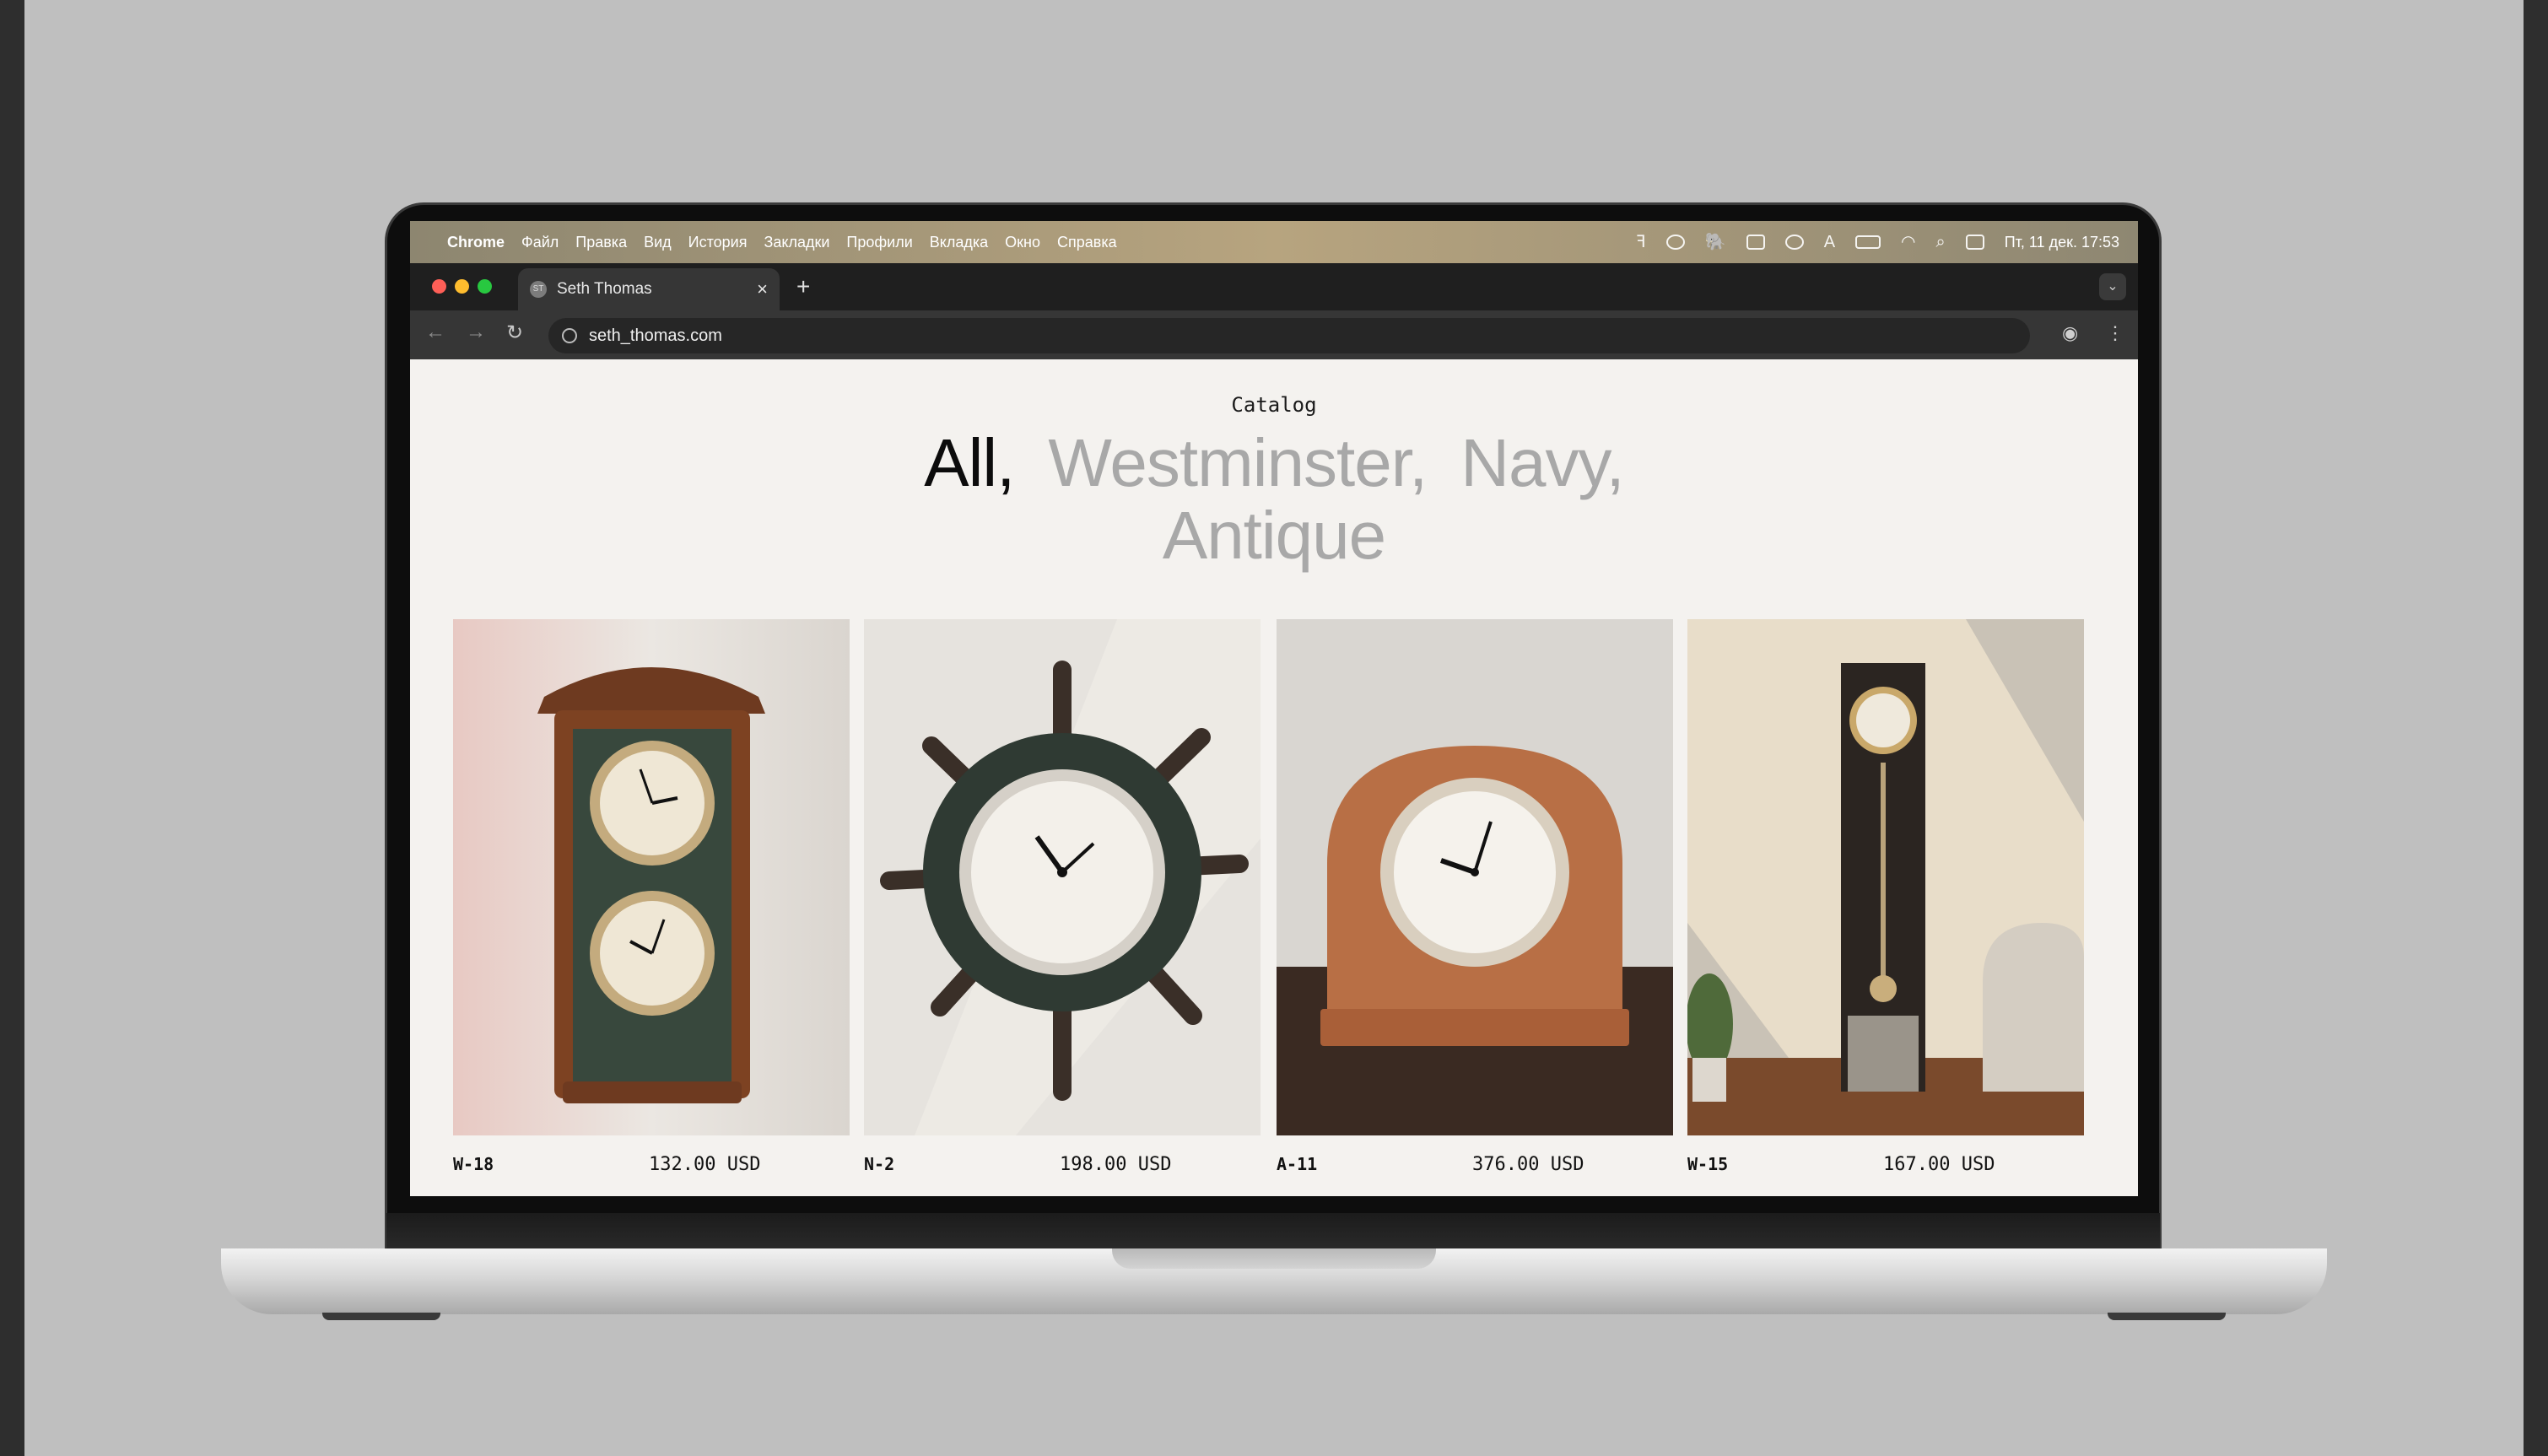 The height and width of the screenshot is (1456, 2548). Describe the element at coordinates (1542, 463) in the screenshot. I see `filter-navy: Navy,` at that location.